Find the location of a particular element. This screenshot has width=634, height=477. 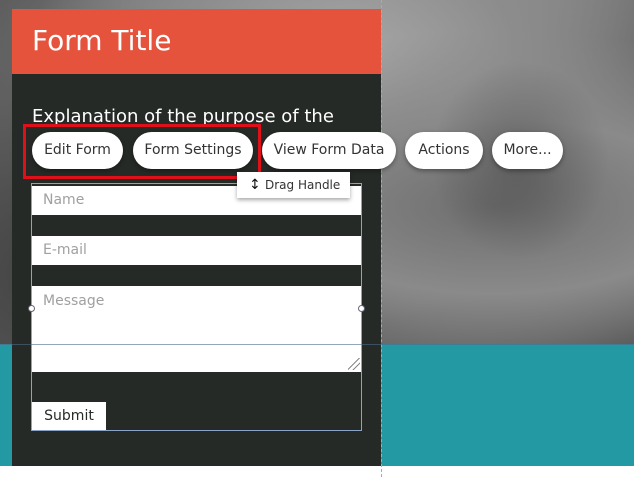

vertical-arrows-icon: ↕ is located at coordinates (255, 185).